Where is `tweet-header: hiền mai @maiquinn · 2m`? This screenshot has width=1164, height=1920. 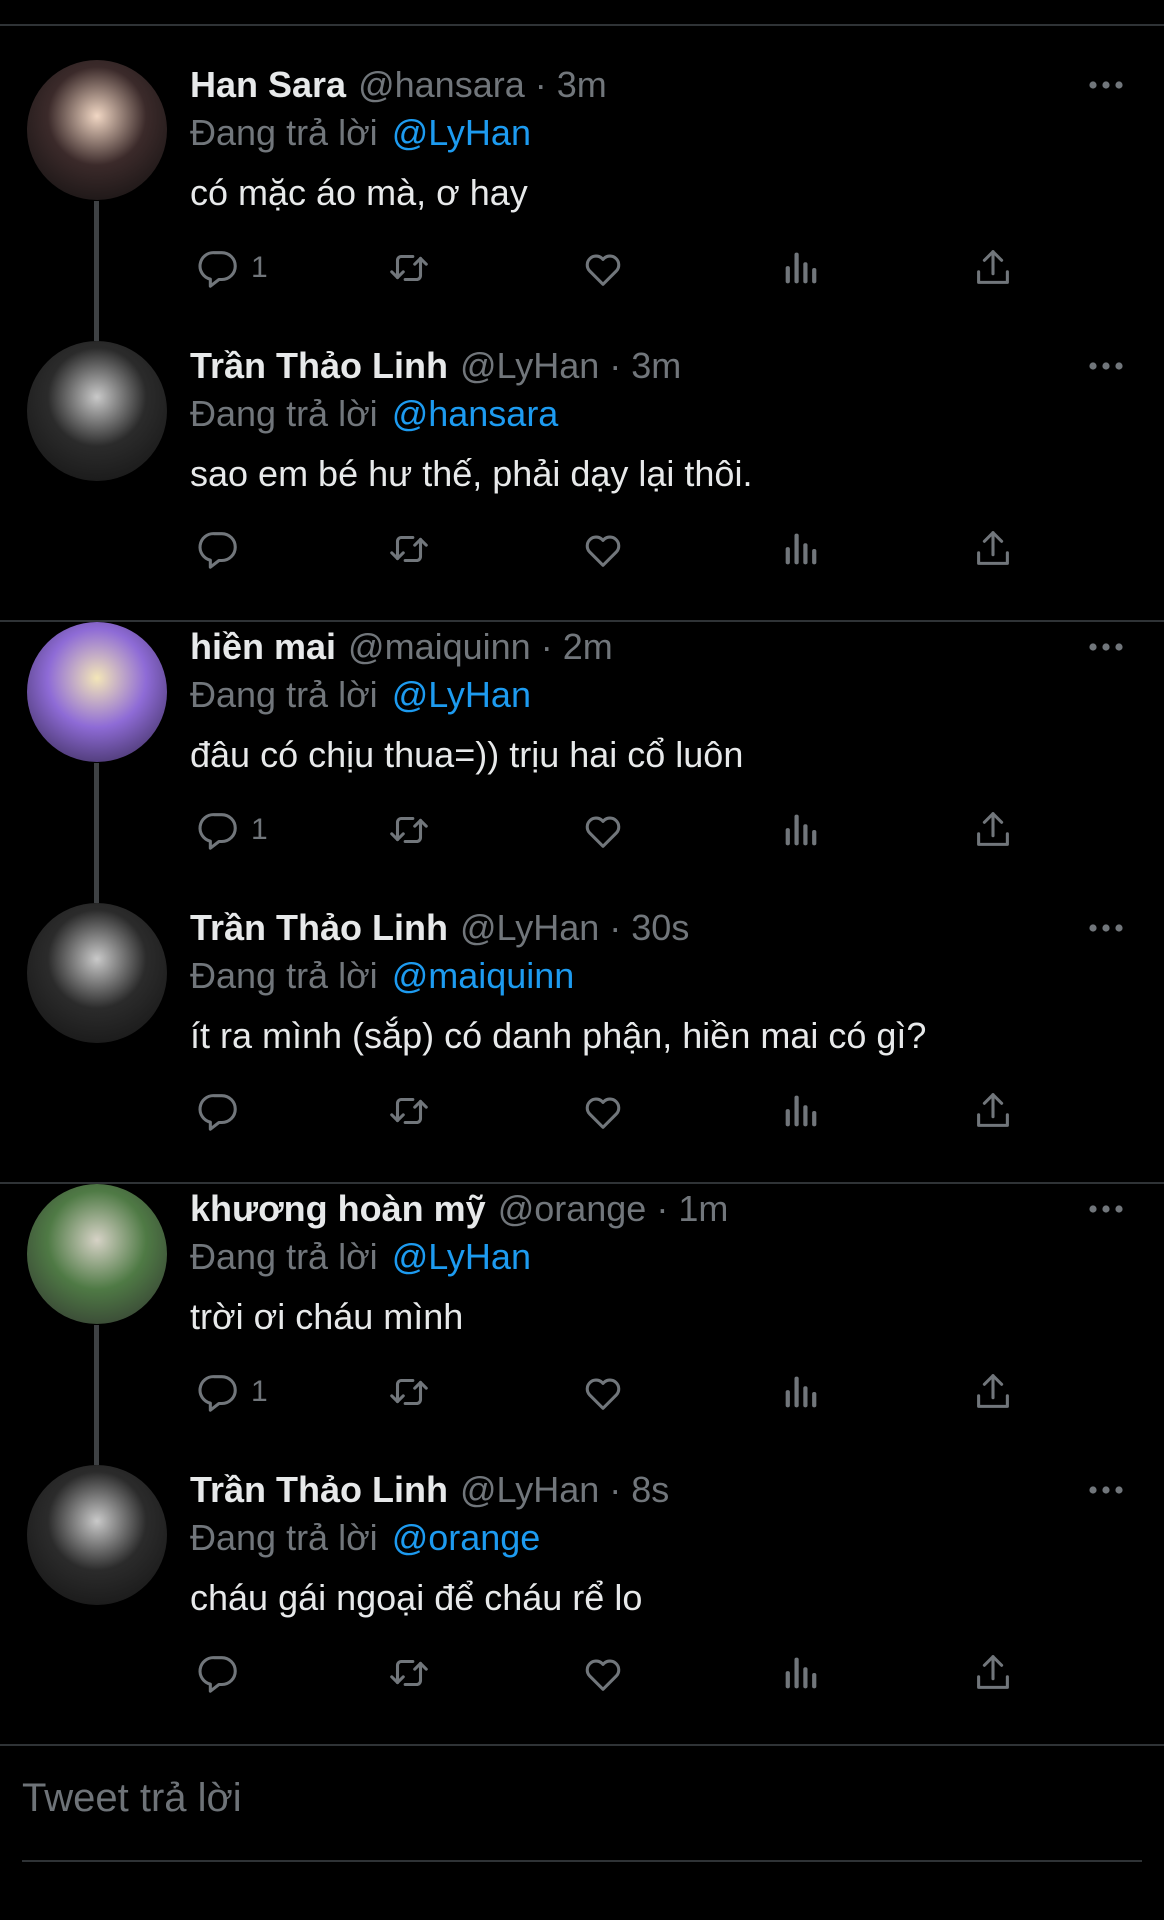 tweet-header: hiền mai @maiquinn · 2m is located at coordinates (401, 647).